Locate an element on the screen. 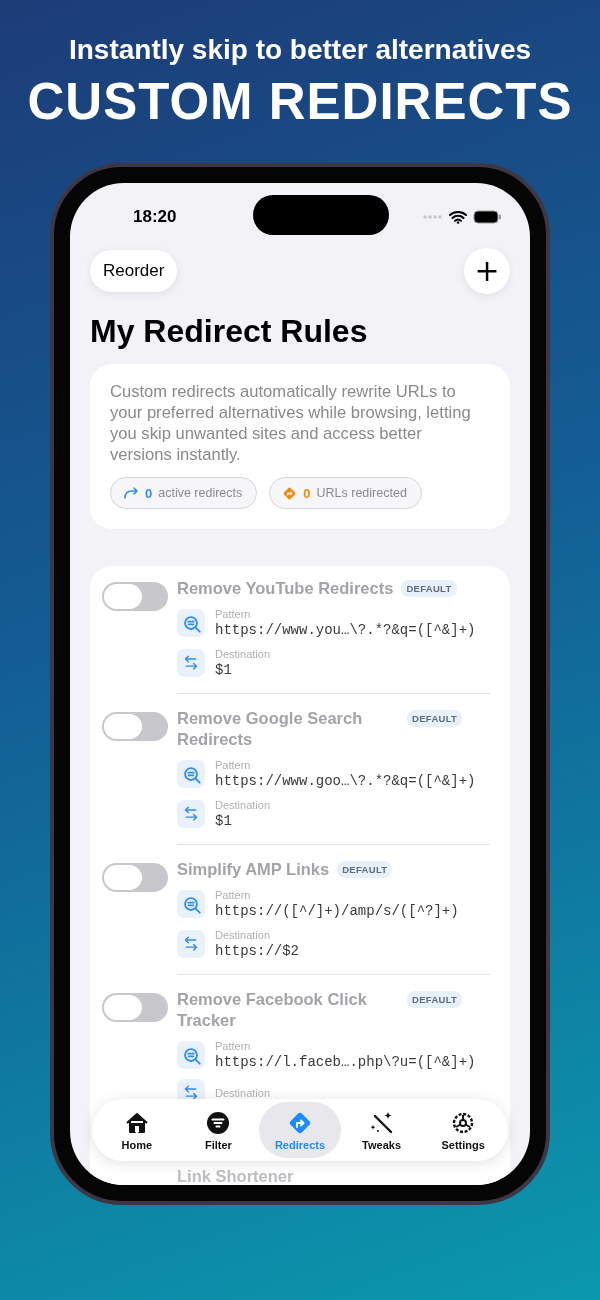 The image size is (600, 1300). rule-title: Remove Google Search Redirects is located at coordinates (270, 729).